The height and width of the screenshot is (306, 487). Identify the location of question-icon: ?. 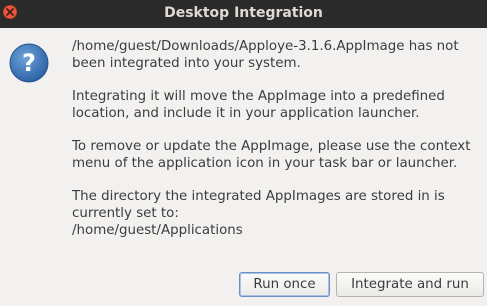
(29, 63).